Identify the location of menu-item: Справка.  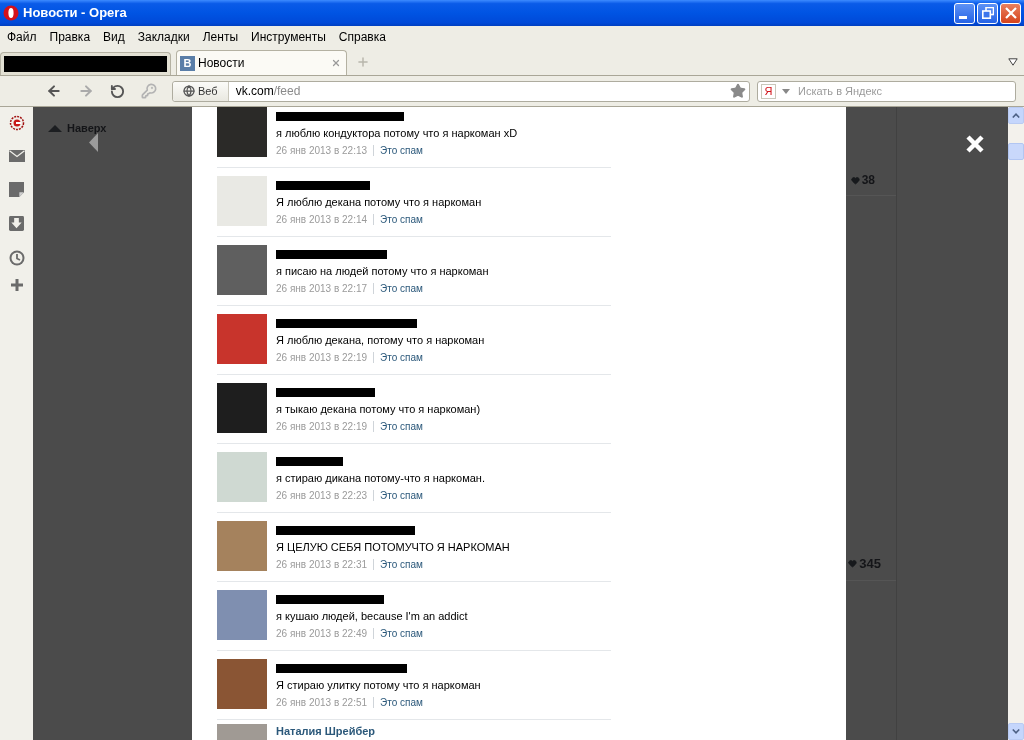
(362, 37).